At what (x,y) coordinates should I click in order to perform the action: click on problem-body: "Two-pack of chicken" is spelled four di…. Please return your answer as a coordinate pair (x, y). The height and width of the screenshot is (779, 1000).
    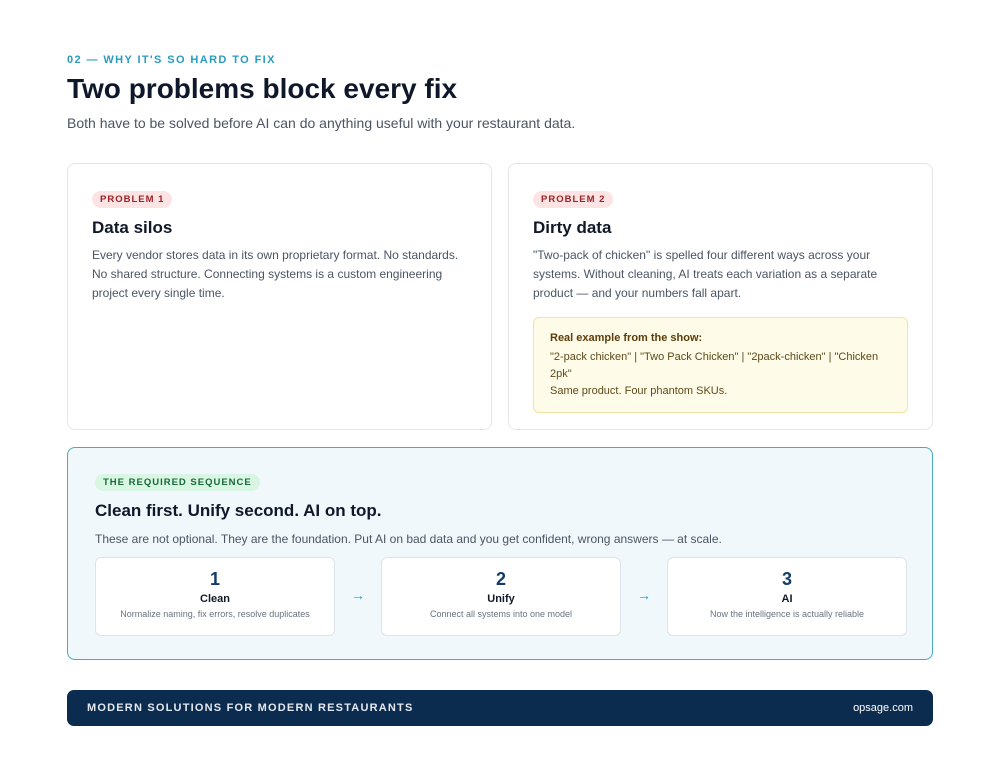
    Looking at the image, I should click on (705, 274).